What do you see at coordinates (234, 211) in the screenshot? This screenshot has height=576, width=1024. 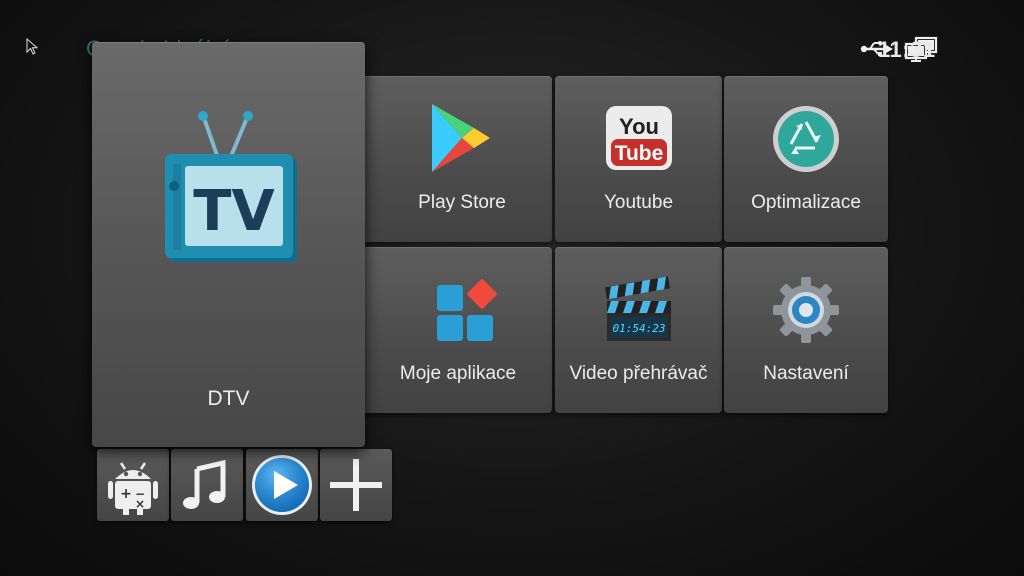 I see `svg-text: TV` at bounding box center [234, 211].